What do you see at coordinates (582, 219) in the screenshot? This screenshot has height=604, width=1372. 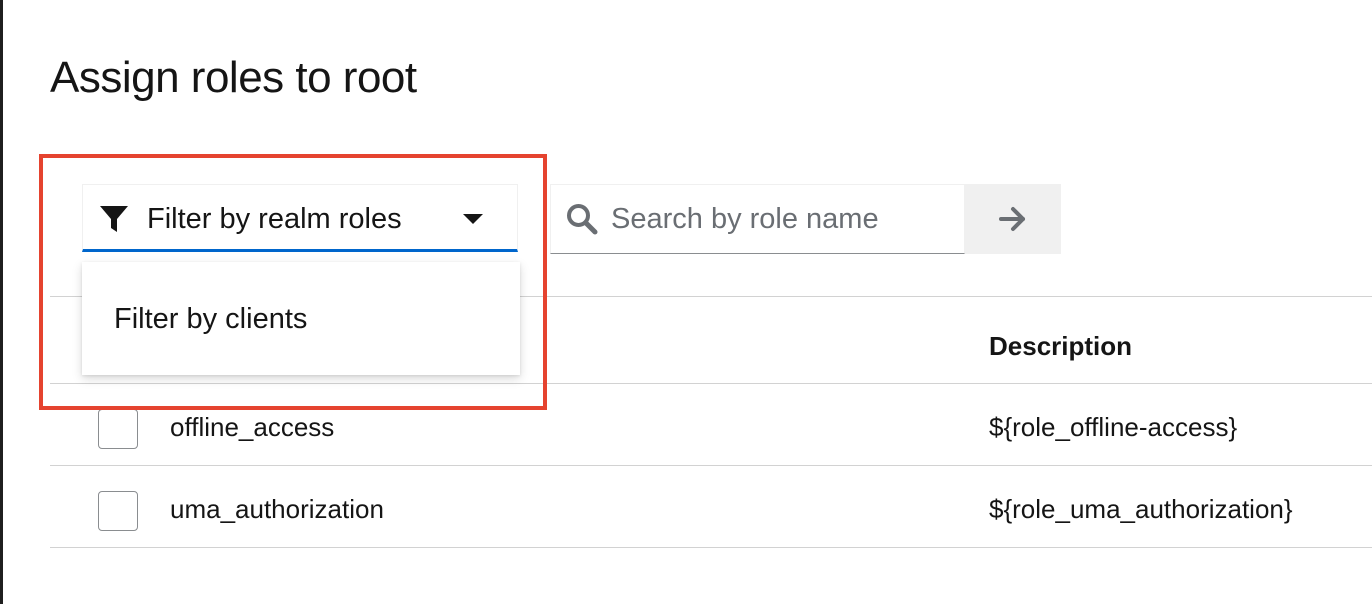 I see `search-icon` at bounding box center [582, 219].